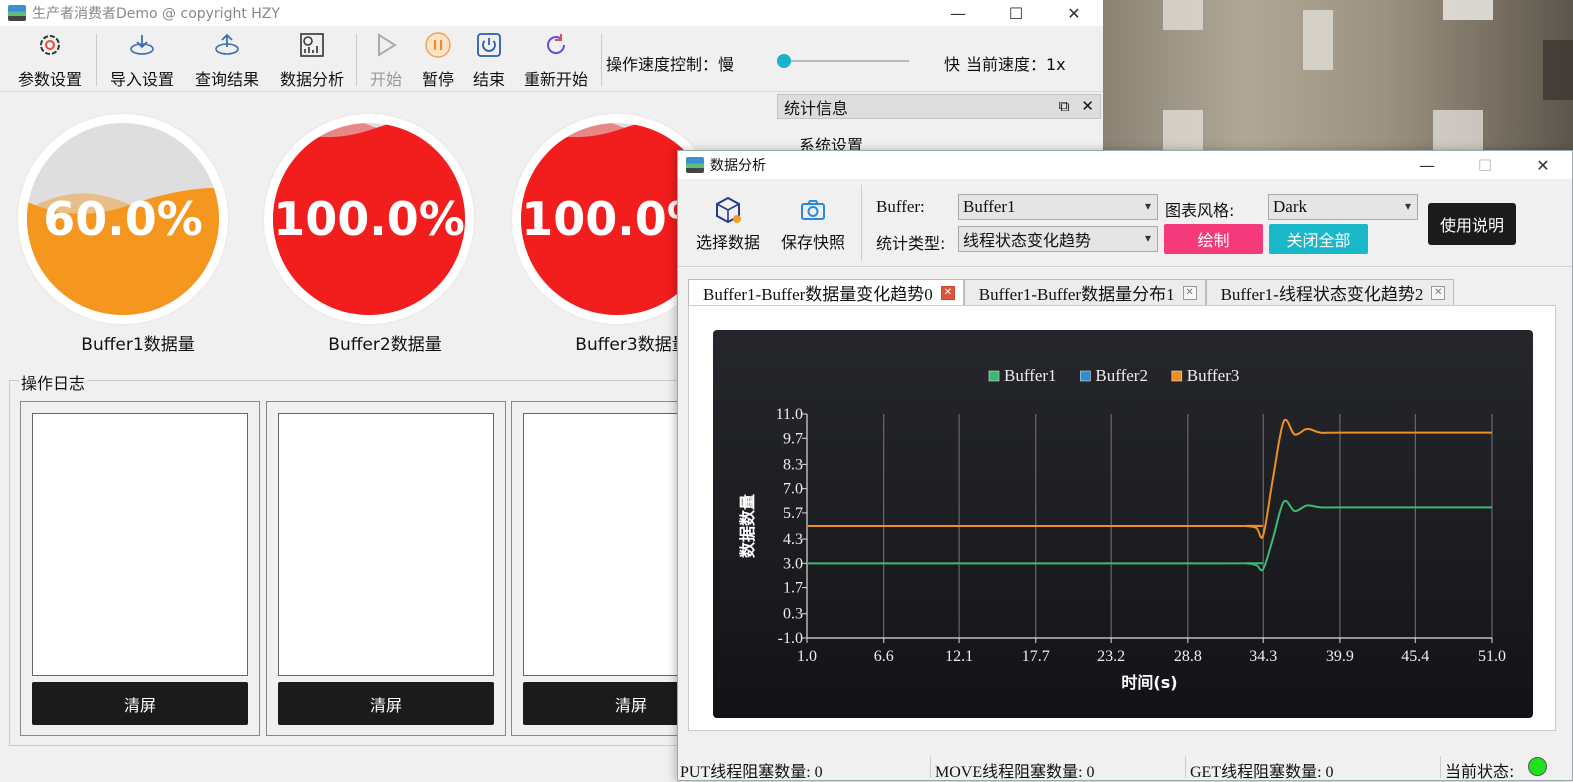  I want to click on export-icon, so click(227, 45).